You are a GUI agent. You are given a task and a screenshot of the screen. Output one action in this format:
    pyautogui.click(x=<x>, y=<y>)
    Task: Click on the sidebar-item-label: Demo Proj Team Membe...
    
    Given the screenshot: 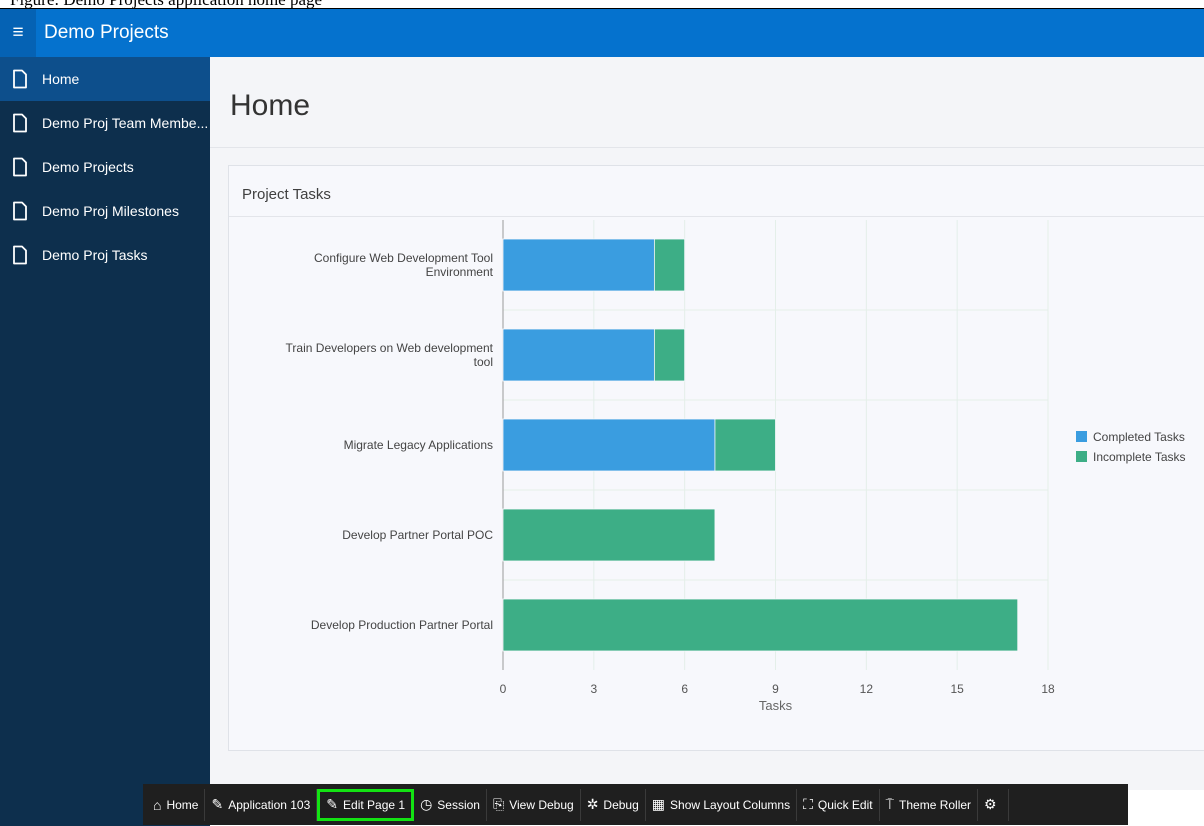 What is the action you would take?
    pyautogui.click(x=125, y=123)
    